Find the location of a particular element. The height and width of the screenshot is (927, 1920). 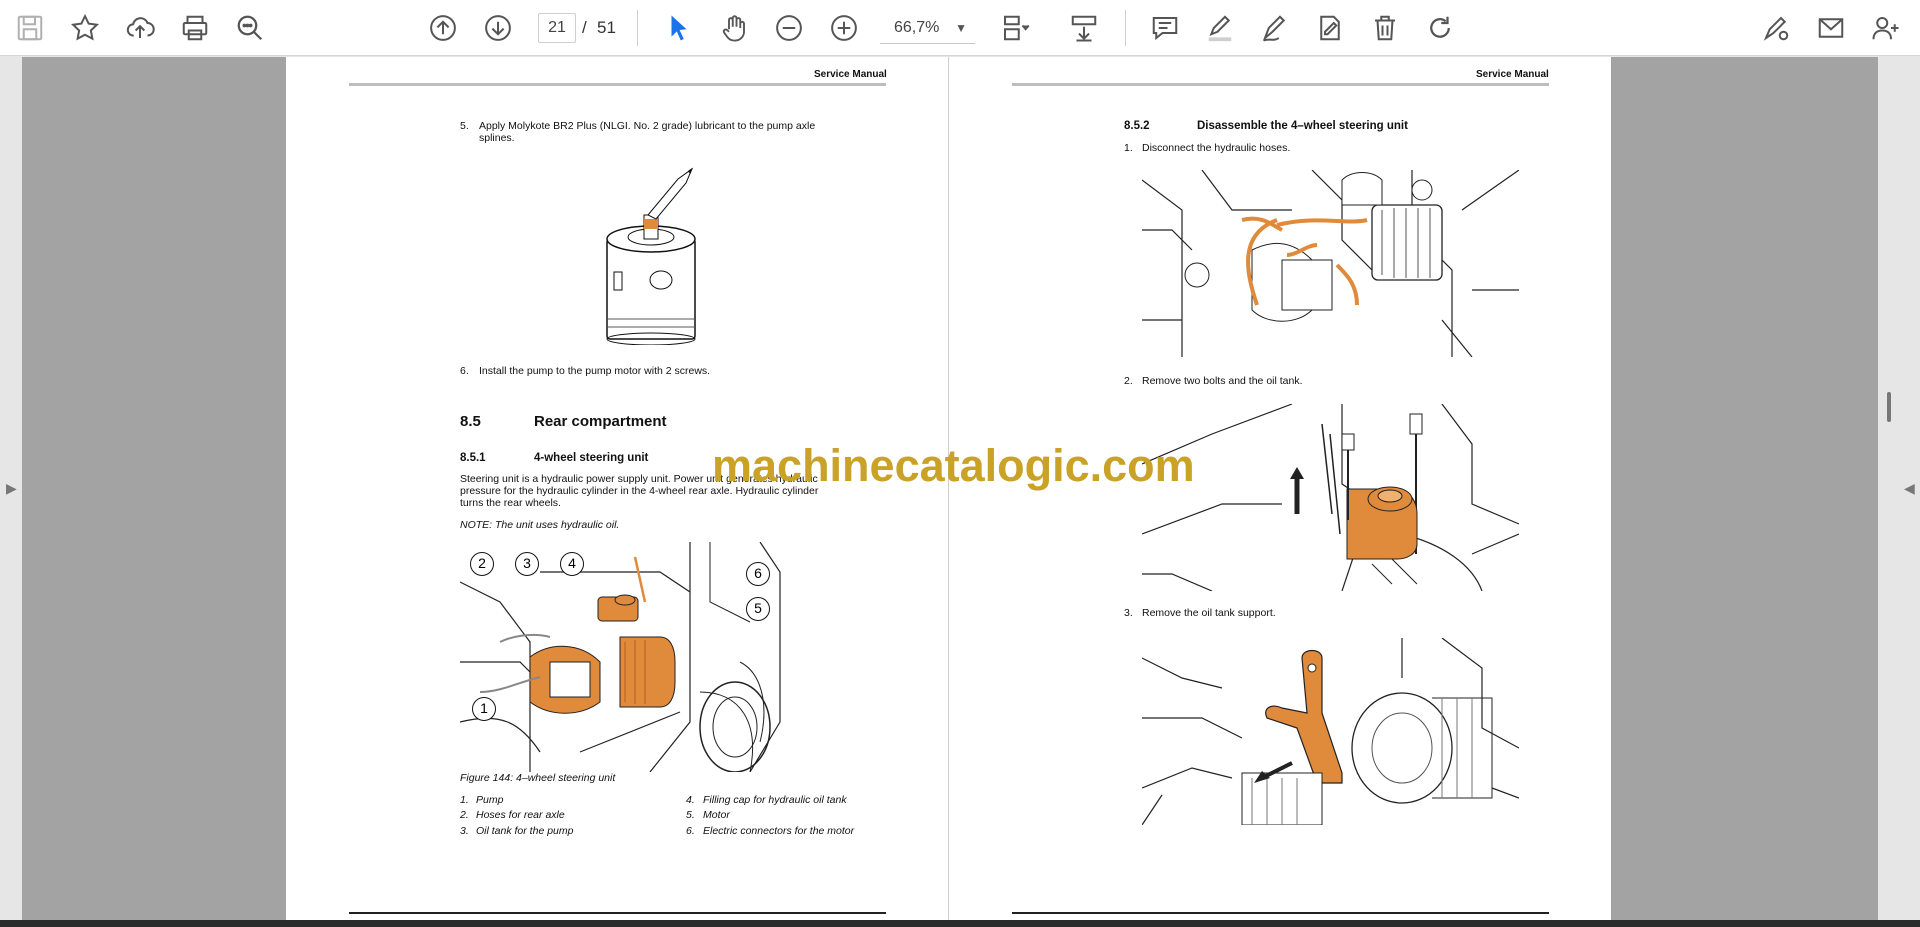

legend-num: 6. is located at coordinates (690, 831).